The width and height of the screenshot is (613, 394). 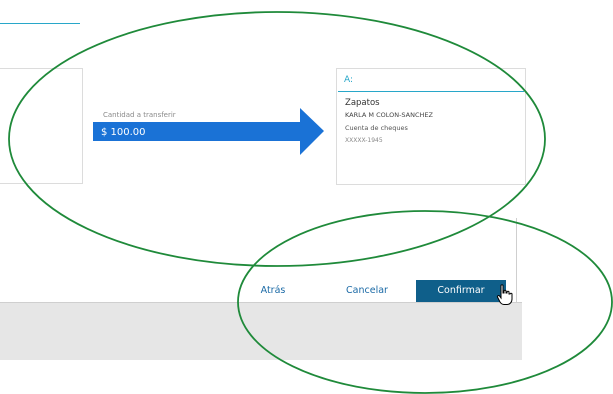 What do you see at coordinates (123, 132) in the screenshot?
I see `amount-value: $ 100.00` at bounding box center [123, 132].